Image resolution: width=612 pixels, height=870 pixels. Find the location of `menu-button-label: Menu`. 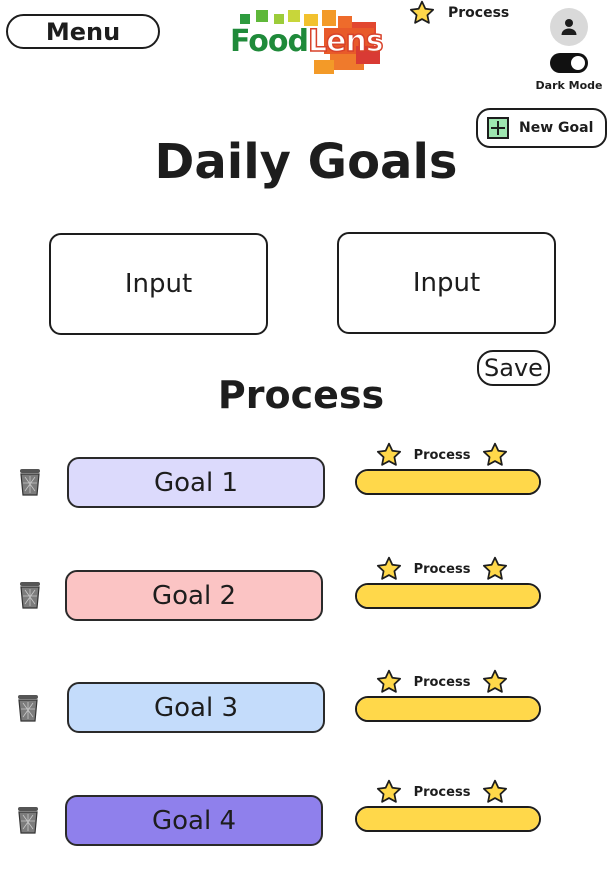

menu-button-label: Menu is located at coordinates (83, 31).